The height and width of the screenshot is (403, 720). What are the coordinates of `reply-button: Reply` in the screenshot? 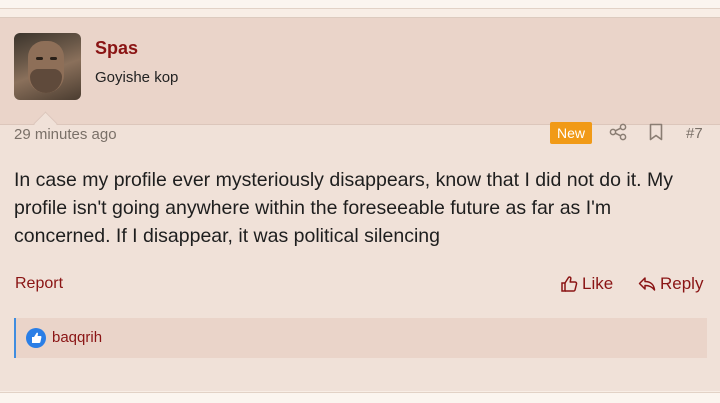 It's located at (670, 284).